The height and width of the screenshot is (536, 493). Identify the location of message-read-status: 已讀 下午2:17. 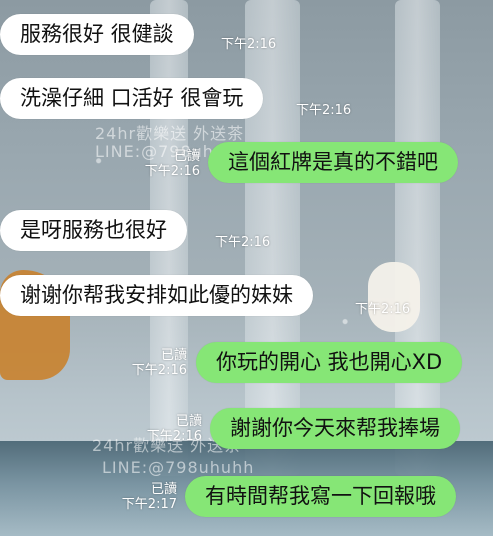
(146, 497).